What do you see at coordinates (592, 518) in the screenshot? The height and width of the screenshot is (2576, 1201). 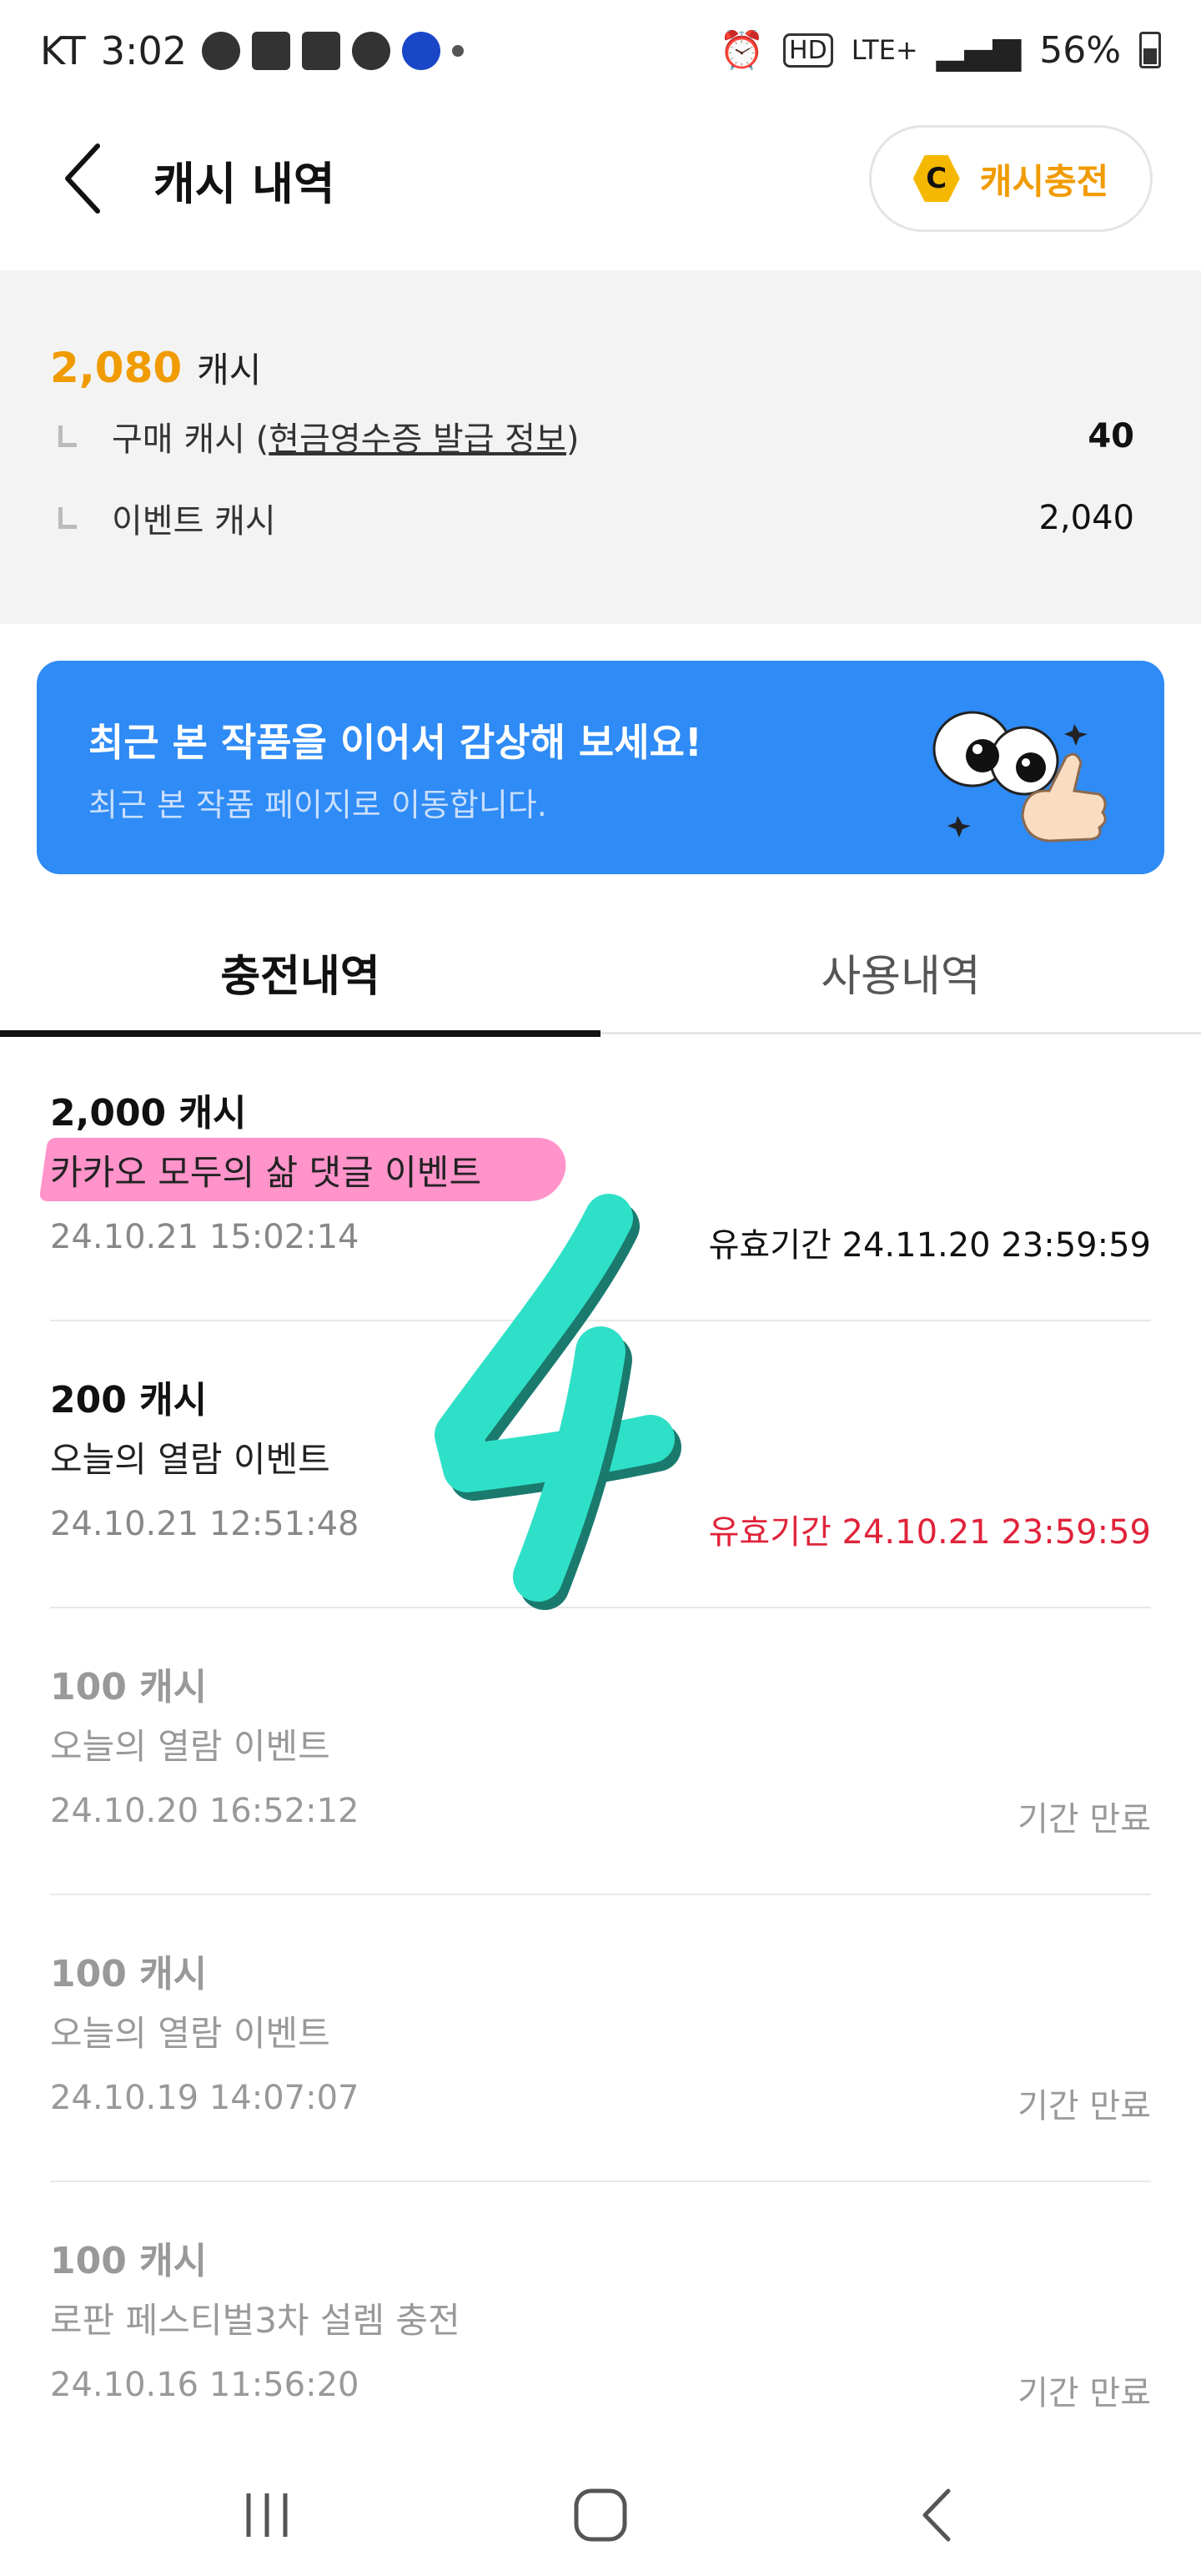 I see `event-cash-row: 이벤트 캐시 2,040` at bounding box center [592, 518].